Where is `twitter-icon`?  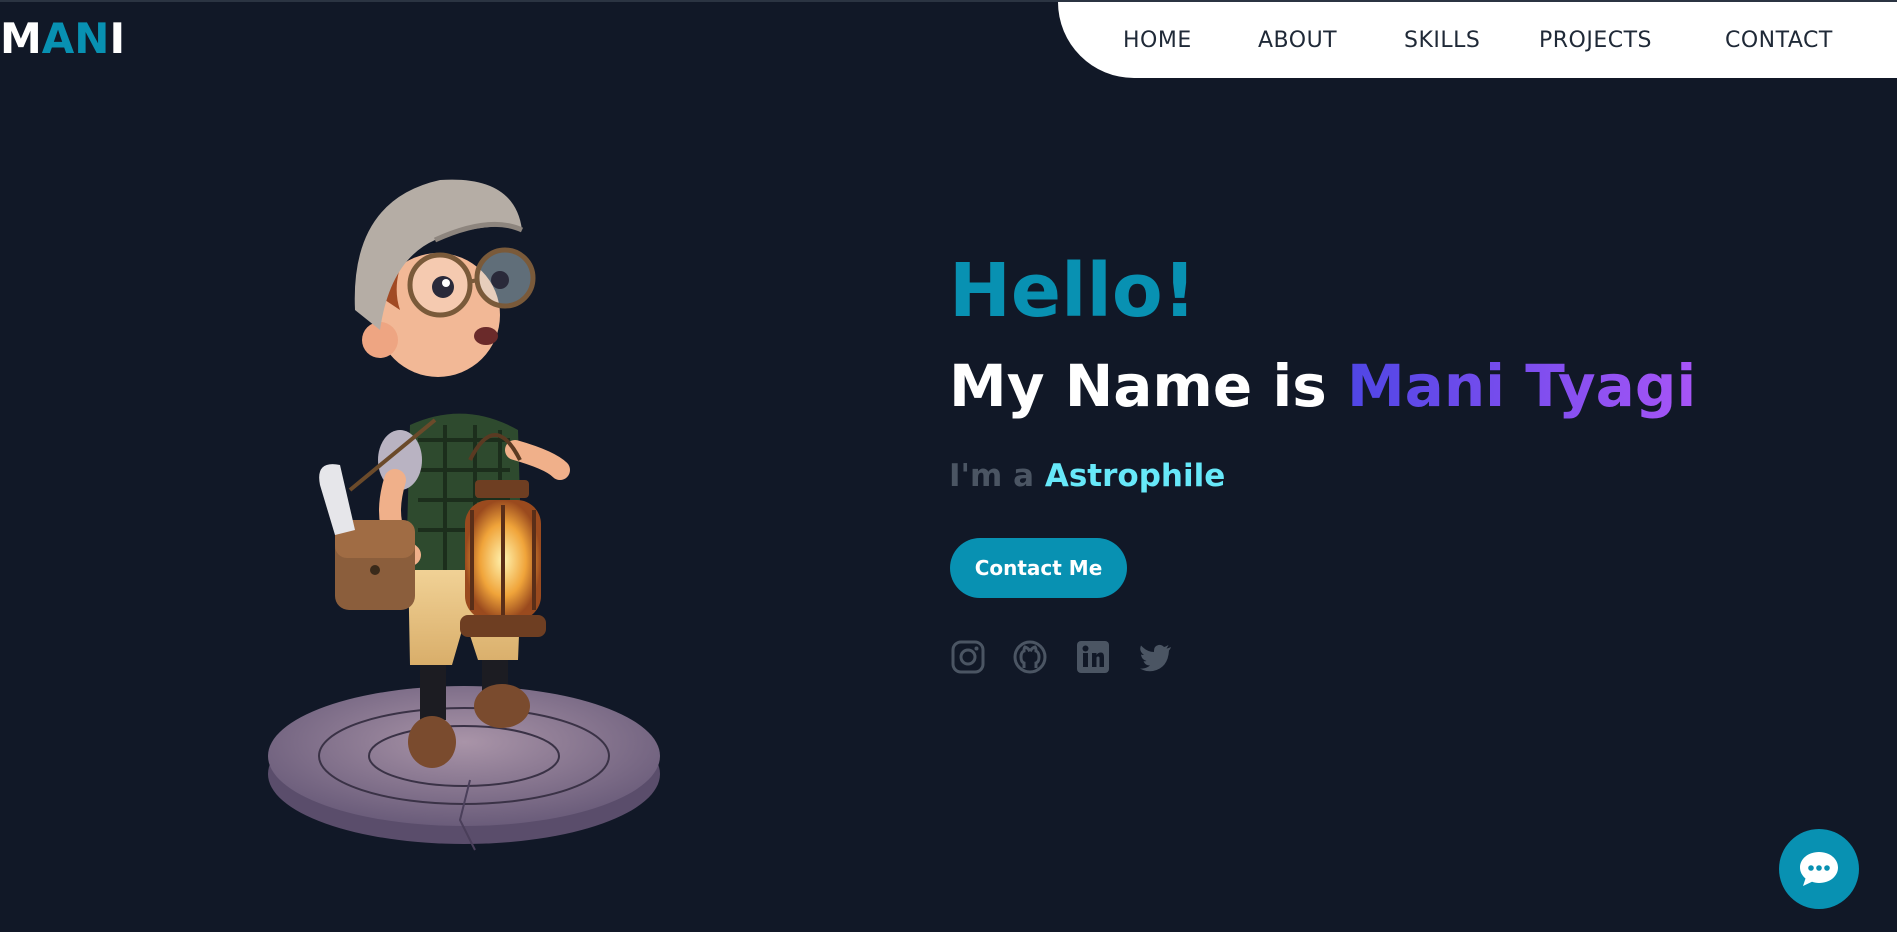 twitter-icon is located at coordinates (1156, 657).